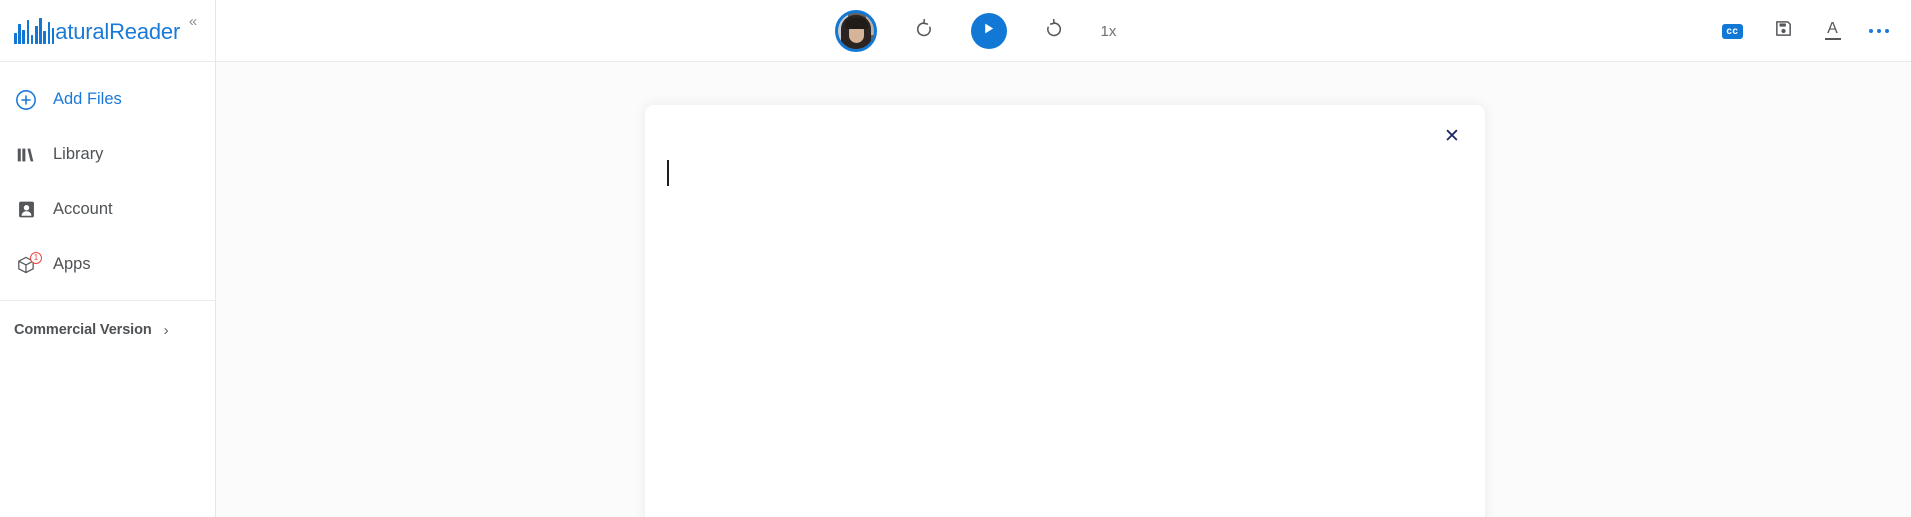 This screenshot has height=517, width=1911. I want to click on account-person-icon, so click(26, 210).